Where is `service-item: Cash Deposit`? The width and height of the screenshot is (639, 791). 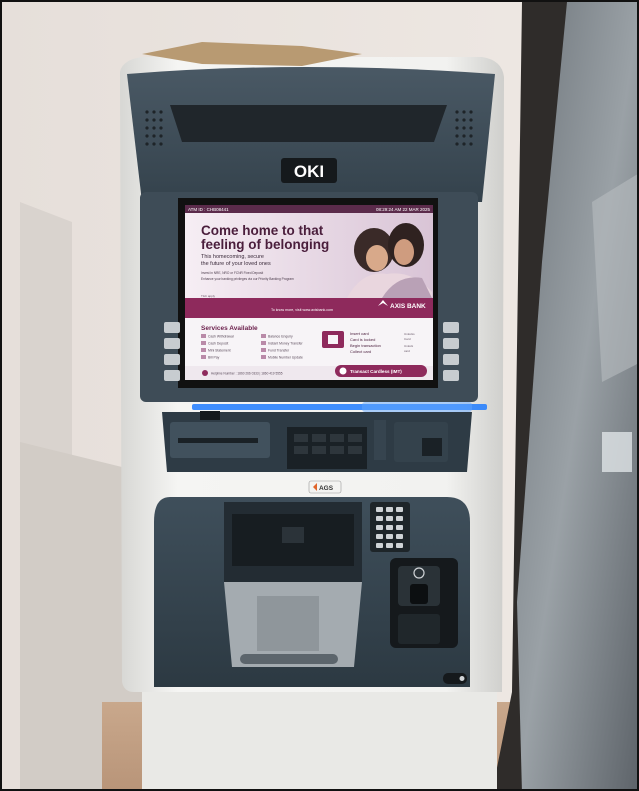
service-item: Cash Deposit is located at coordinates (218, 344).